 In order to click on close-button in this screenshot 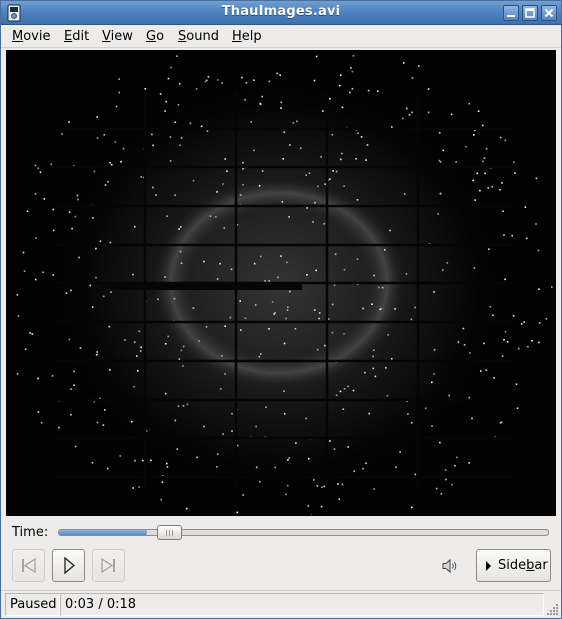, I will do `click(549, 13)`.